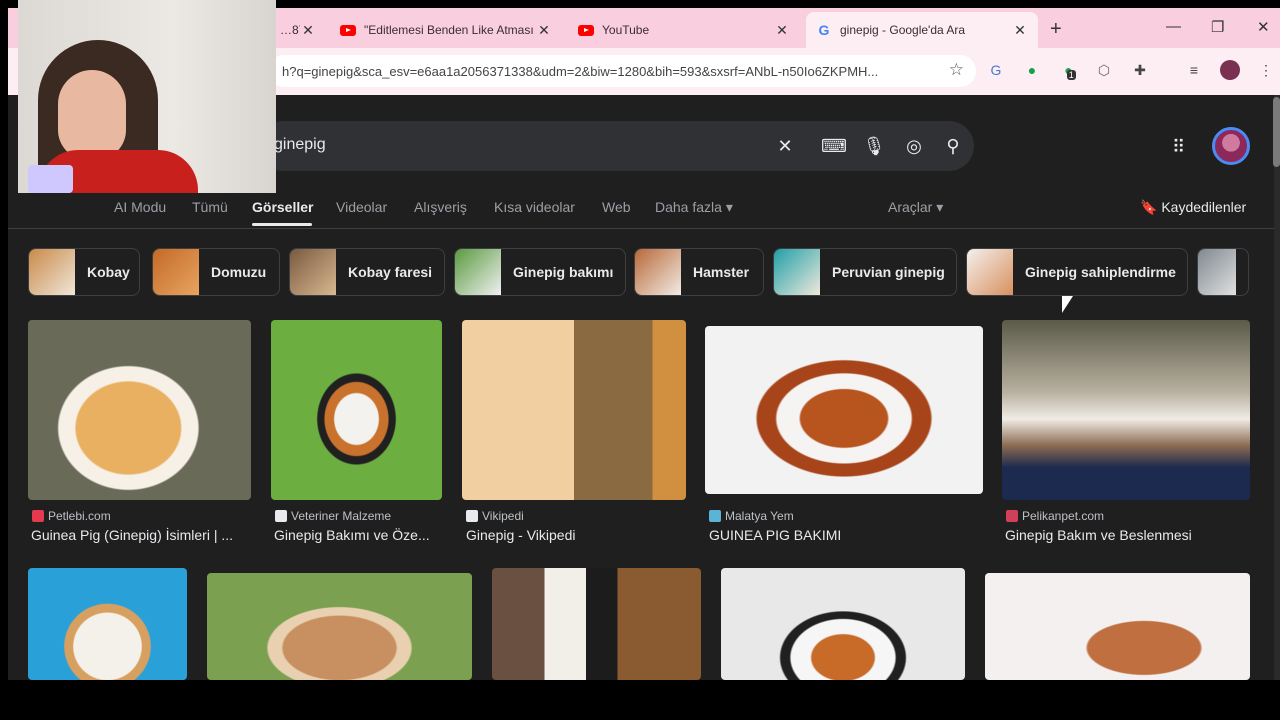 This screenshot has width=1280, height=720. Describe the element at coordinates (1063, 516) in the screenshot. I see `source-name: Pelikanpet.com` at that location.